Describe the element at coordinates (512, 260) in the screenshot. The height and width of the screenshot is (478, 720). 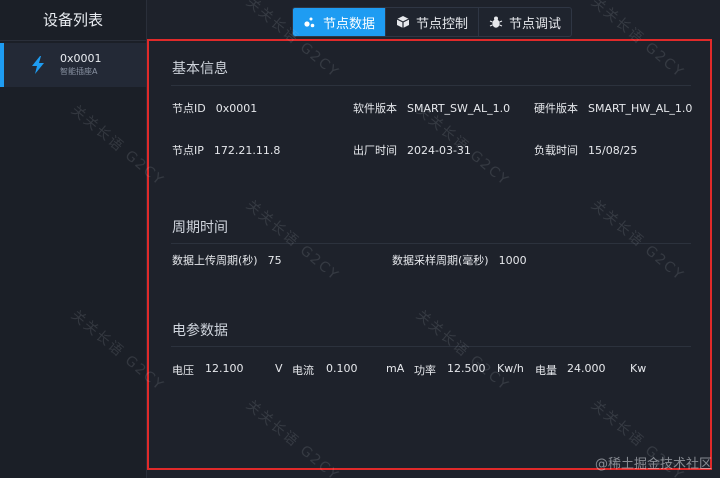
I see `sample-period-value: 1000` at that location.